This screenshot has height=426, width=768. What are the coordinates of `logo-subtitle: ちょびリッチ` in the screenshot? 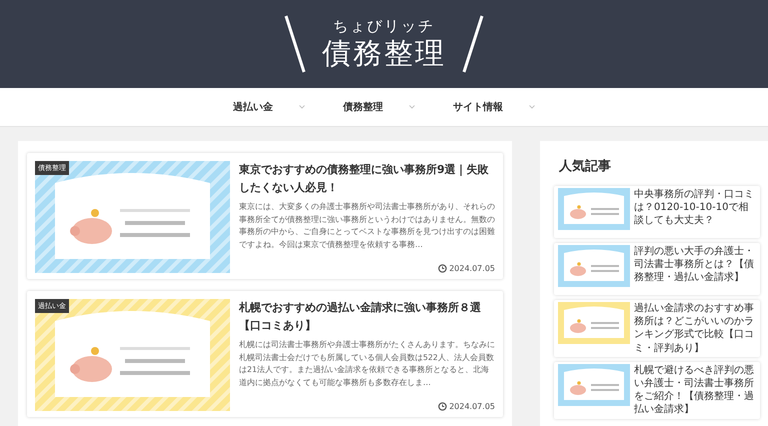 It's located at (384, 26).